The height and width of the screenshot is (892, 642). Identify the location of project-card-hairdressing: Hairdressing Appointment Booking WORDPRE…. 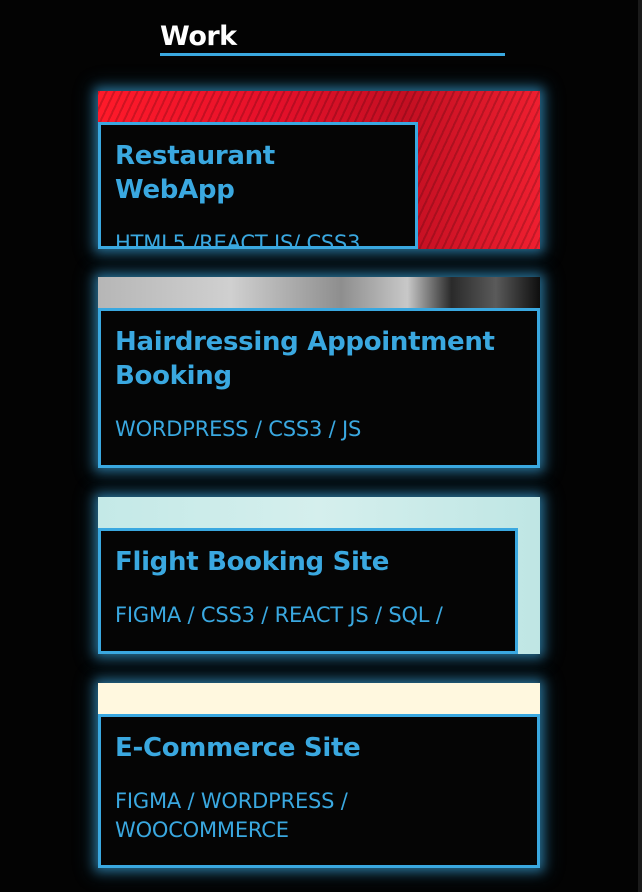
(319, 372).